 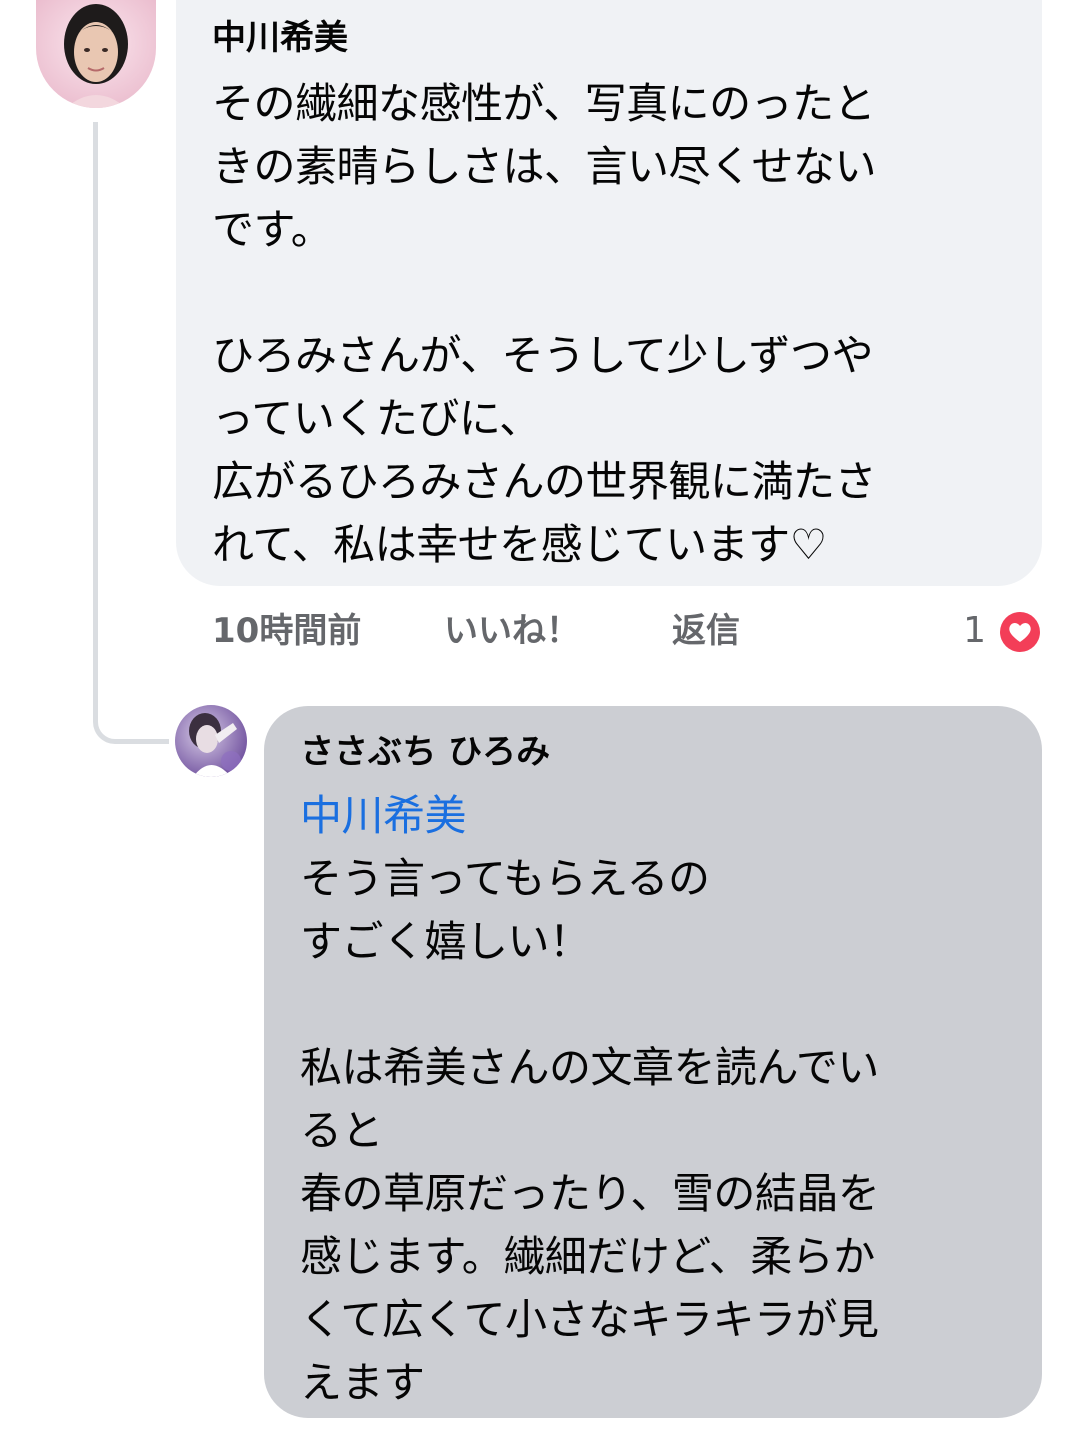 What do you see at coordinates (286, 631) in the screenshot?
I see `comment-timestamp: 10時間前` at bounding box center [286, 631].